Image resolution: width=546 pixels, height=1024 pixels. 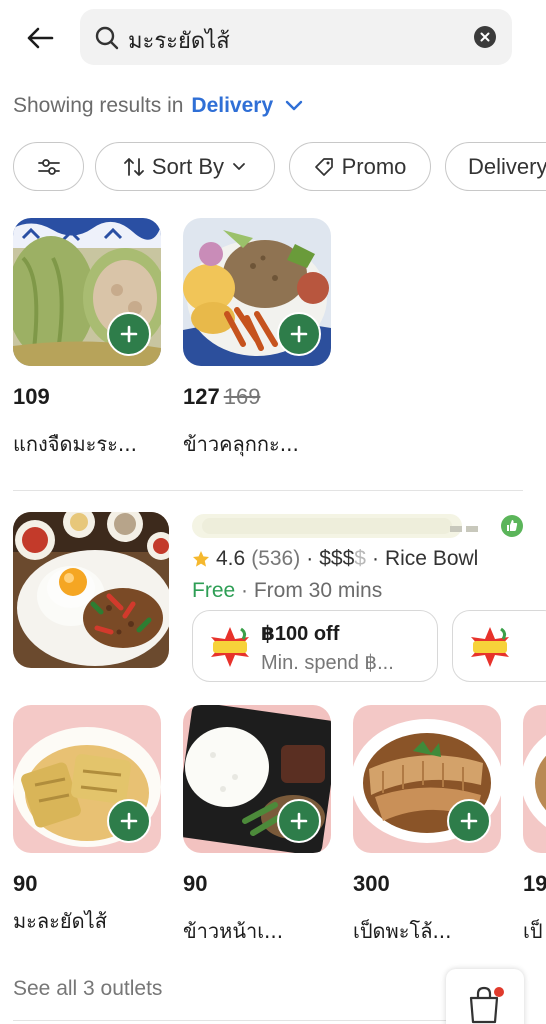 I want to click on promo-title: ฿100 off, so click(x=300, y=634).